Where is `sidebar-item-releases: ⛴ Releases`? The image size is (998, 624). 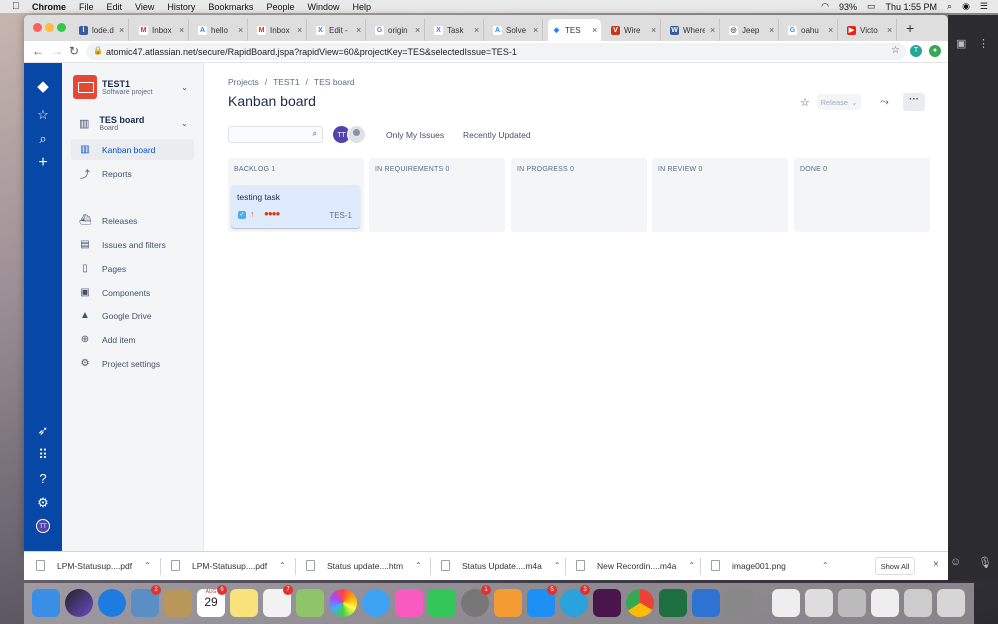
sidebar-item-releases: ⛴ Releases is located at coordinates (132, 220).